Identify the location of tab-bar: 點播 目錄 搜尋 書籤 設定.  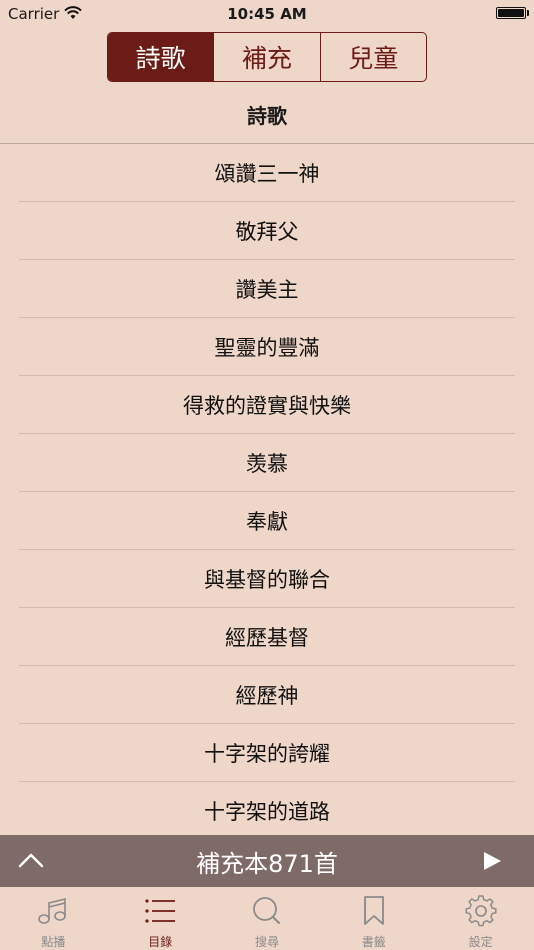
(267, 918).